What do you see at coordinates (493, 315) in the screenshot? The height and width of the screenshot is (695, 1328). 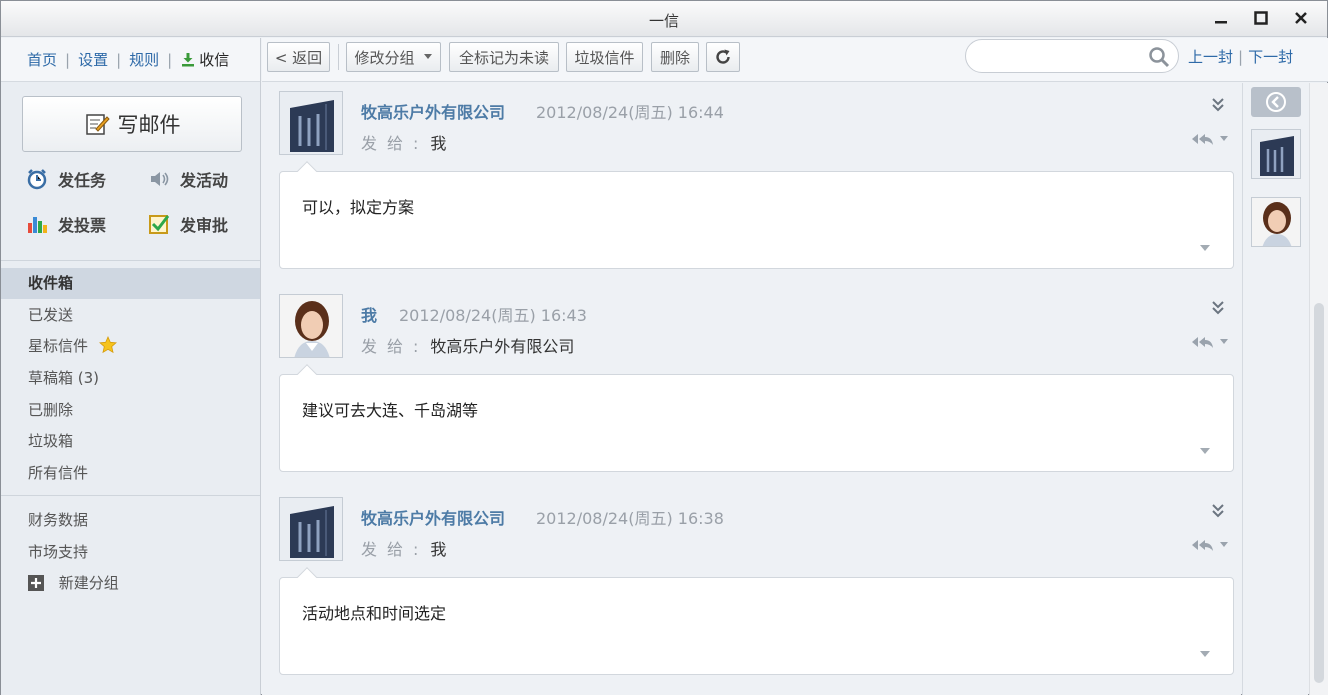 I see `message-date: 2012/08/24(周五) 16:43` at bounding box center [493, 315].